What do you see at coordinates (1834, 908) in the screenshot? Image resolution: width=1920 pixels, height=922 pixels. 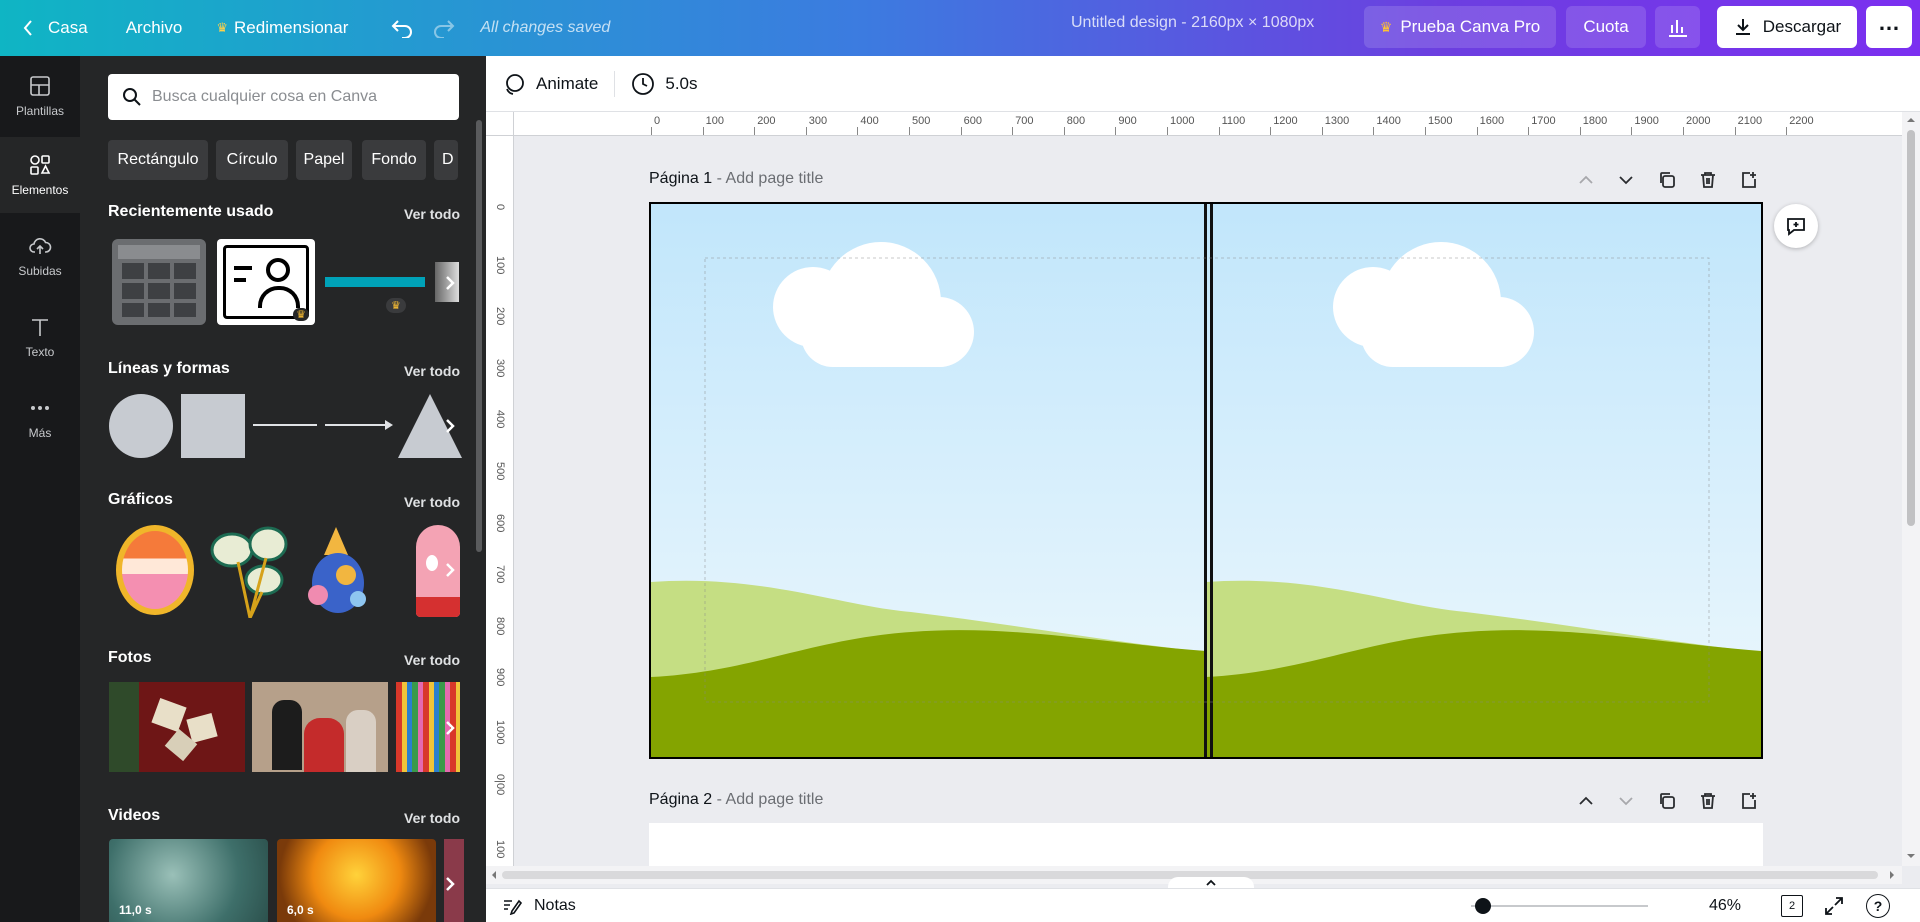 I see `fullscreen-button` at bounding box center [1834, 908].